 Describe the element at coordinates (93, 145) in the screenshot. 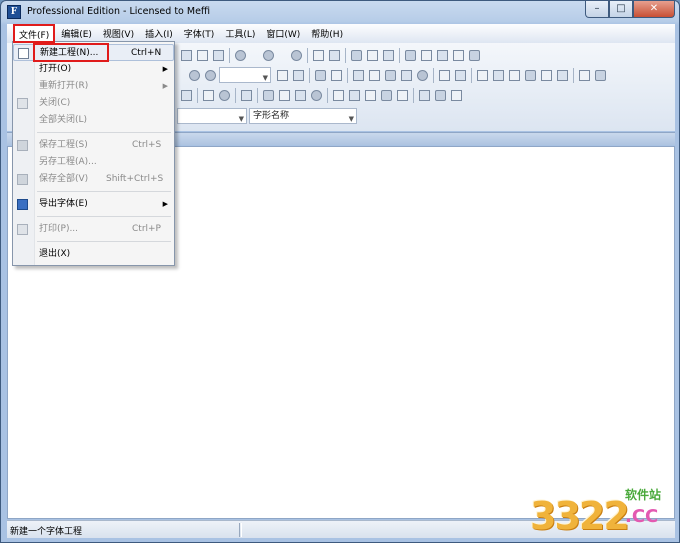

I see `menu-item-save-project: 保存工程(S) Ctrl+S` at that location.